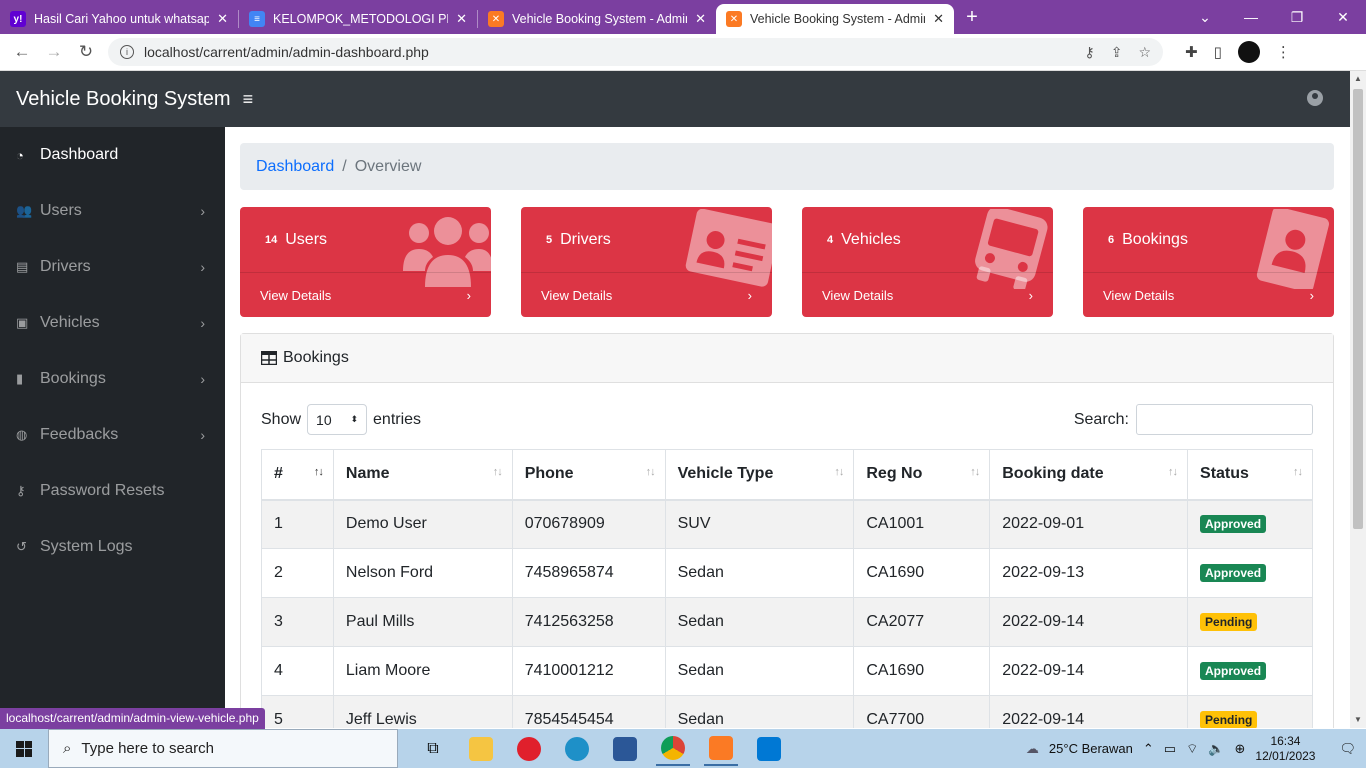 This screenshot has width=1366, height=768. I want to click on search-input, so click(1224, 419).